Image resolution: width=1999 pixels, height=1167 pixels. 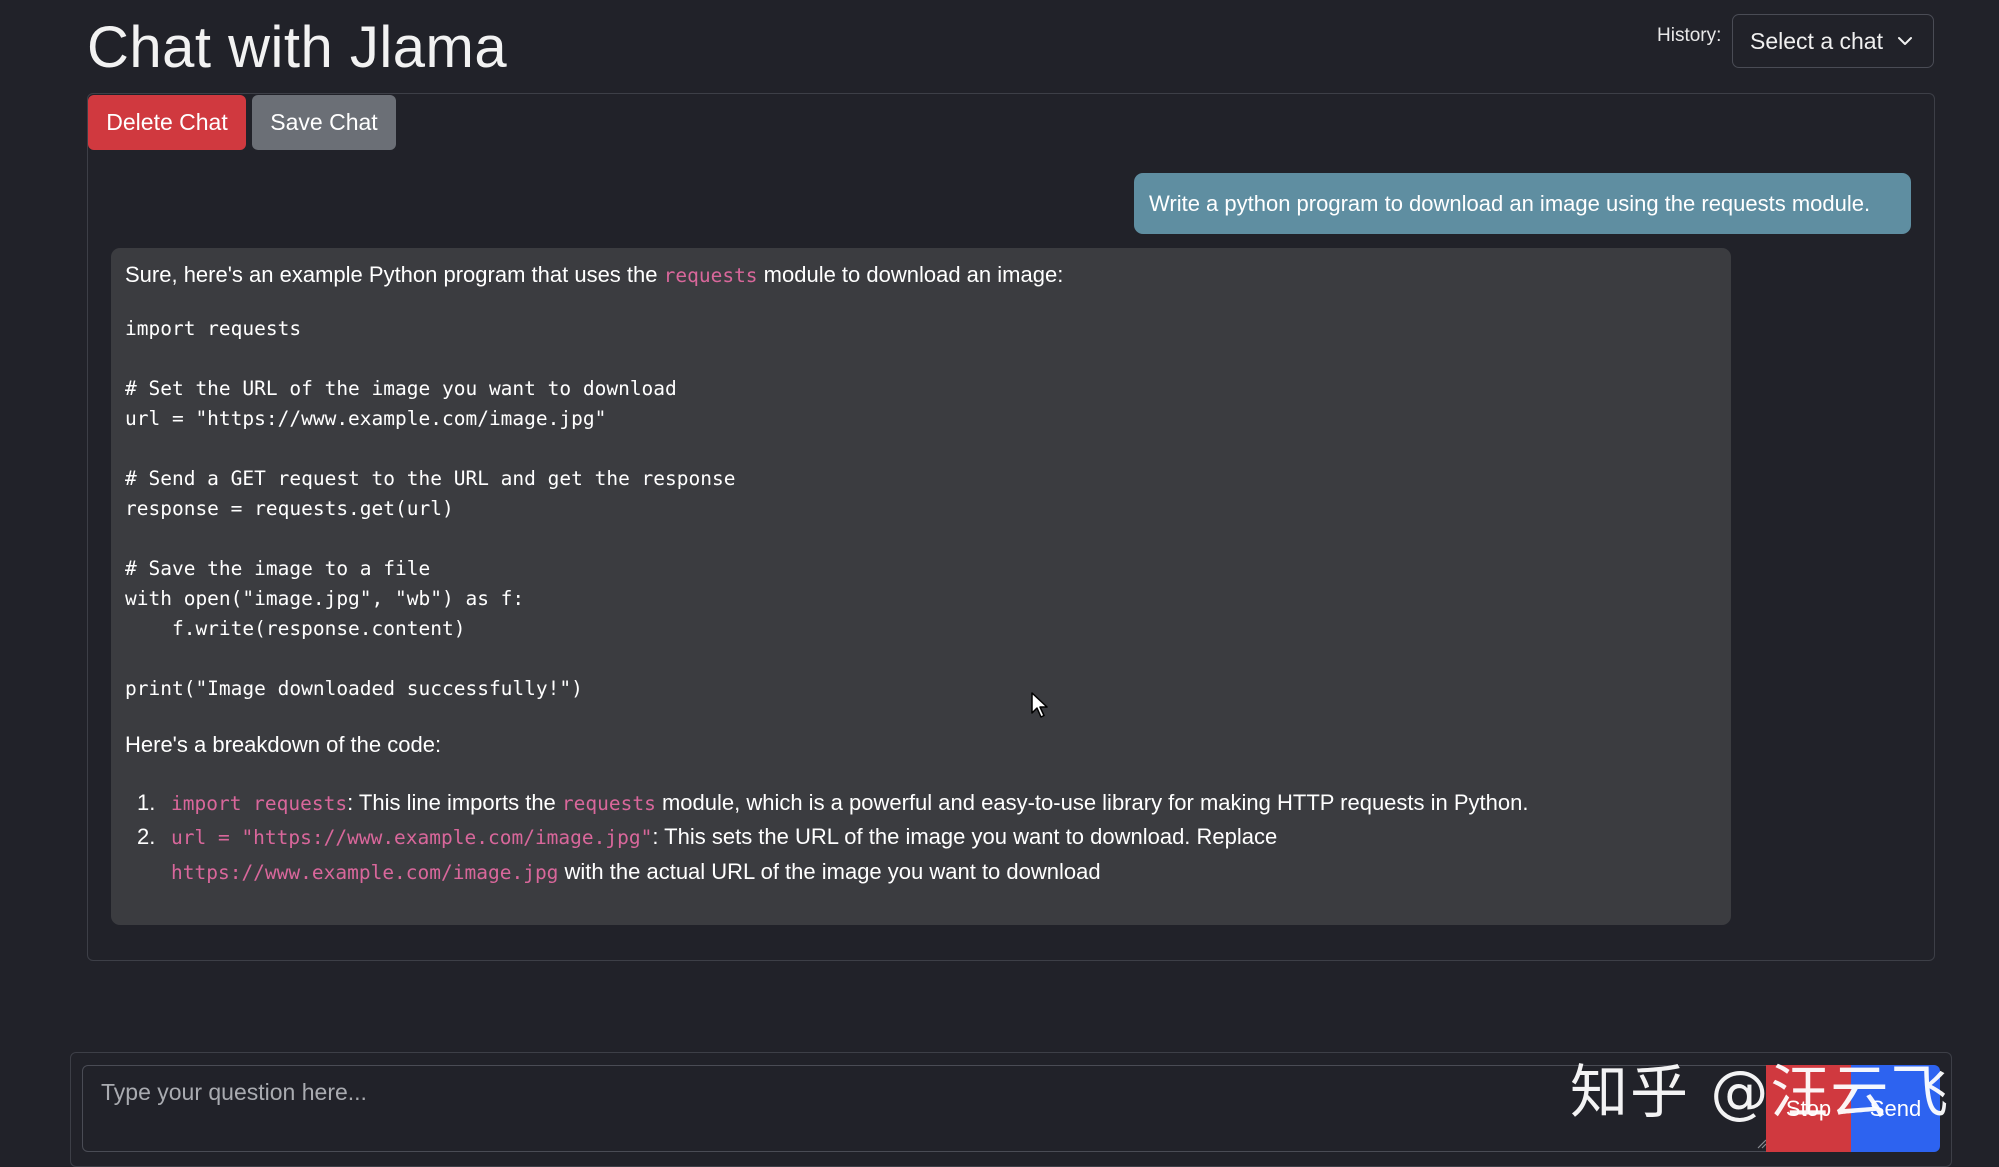 I want to click on mouse-cursor-icon, so click(x=1039, y=705).